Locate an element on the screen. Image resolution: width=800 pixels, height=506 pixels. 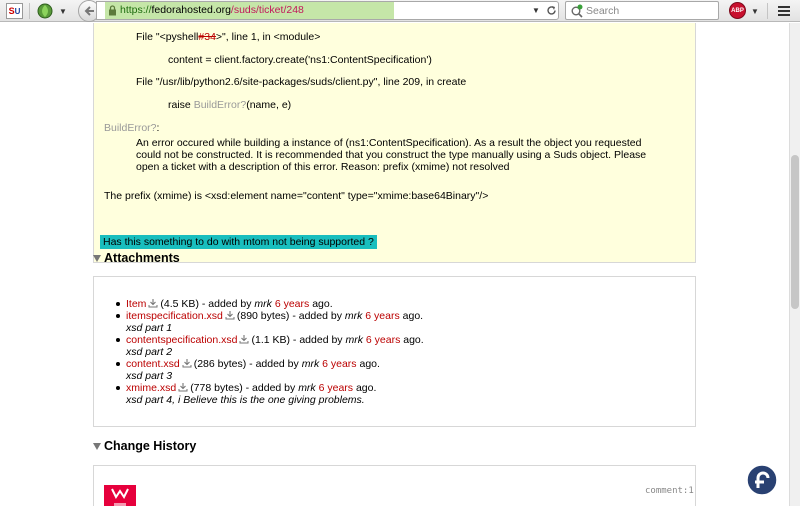
url-path: /suds/ticket/248 is located at coordinates (267, 10).